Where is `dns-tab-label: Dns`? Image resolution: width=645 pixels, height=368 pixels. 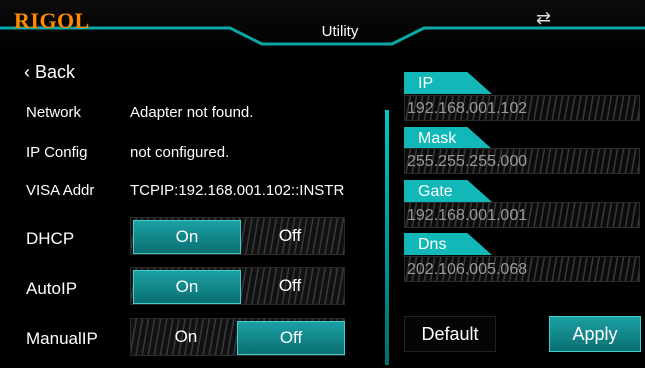 dns-tab-label: Dns is located at coordinates (448, 244).